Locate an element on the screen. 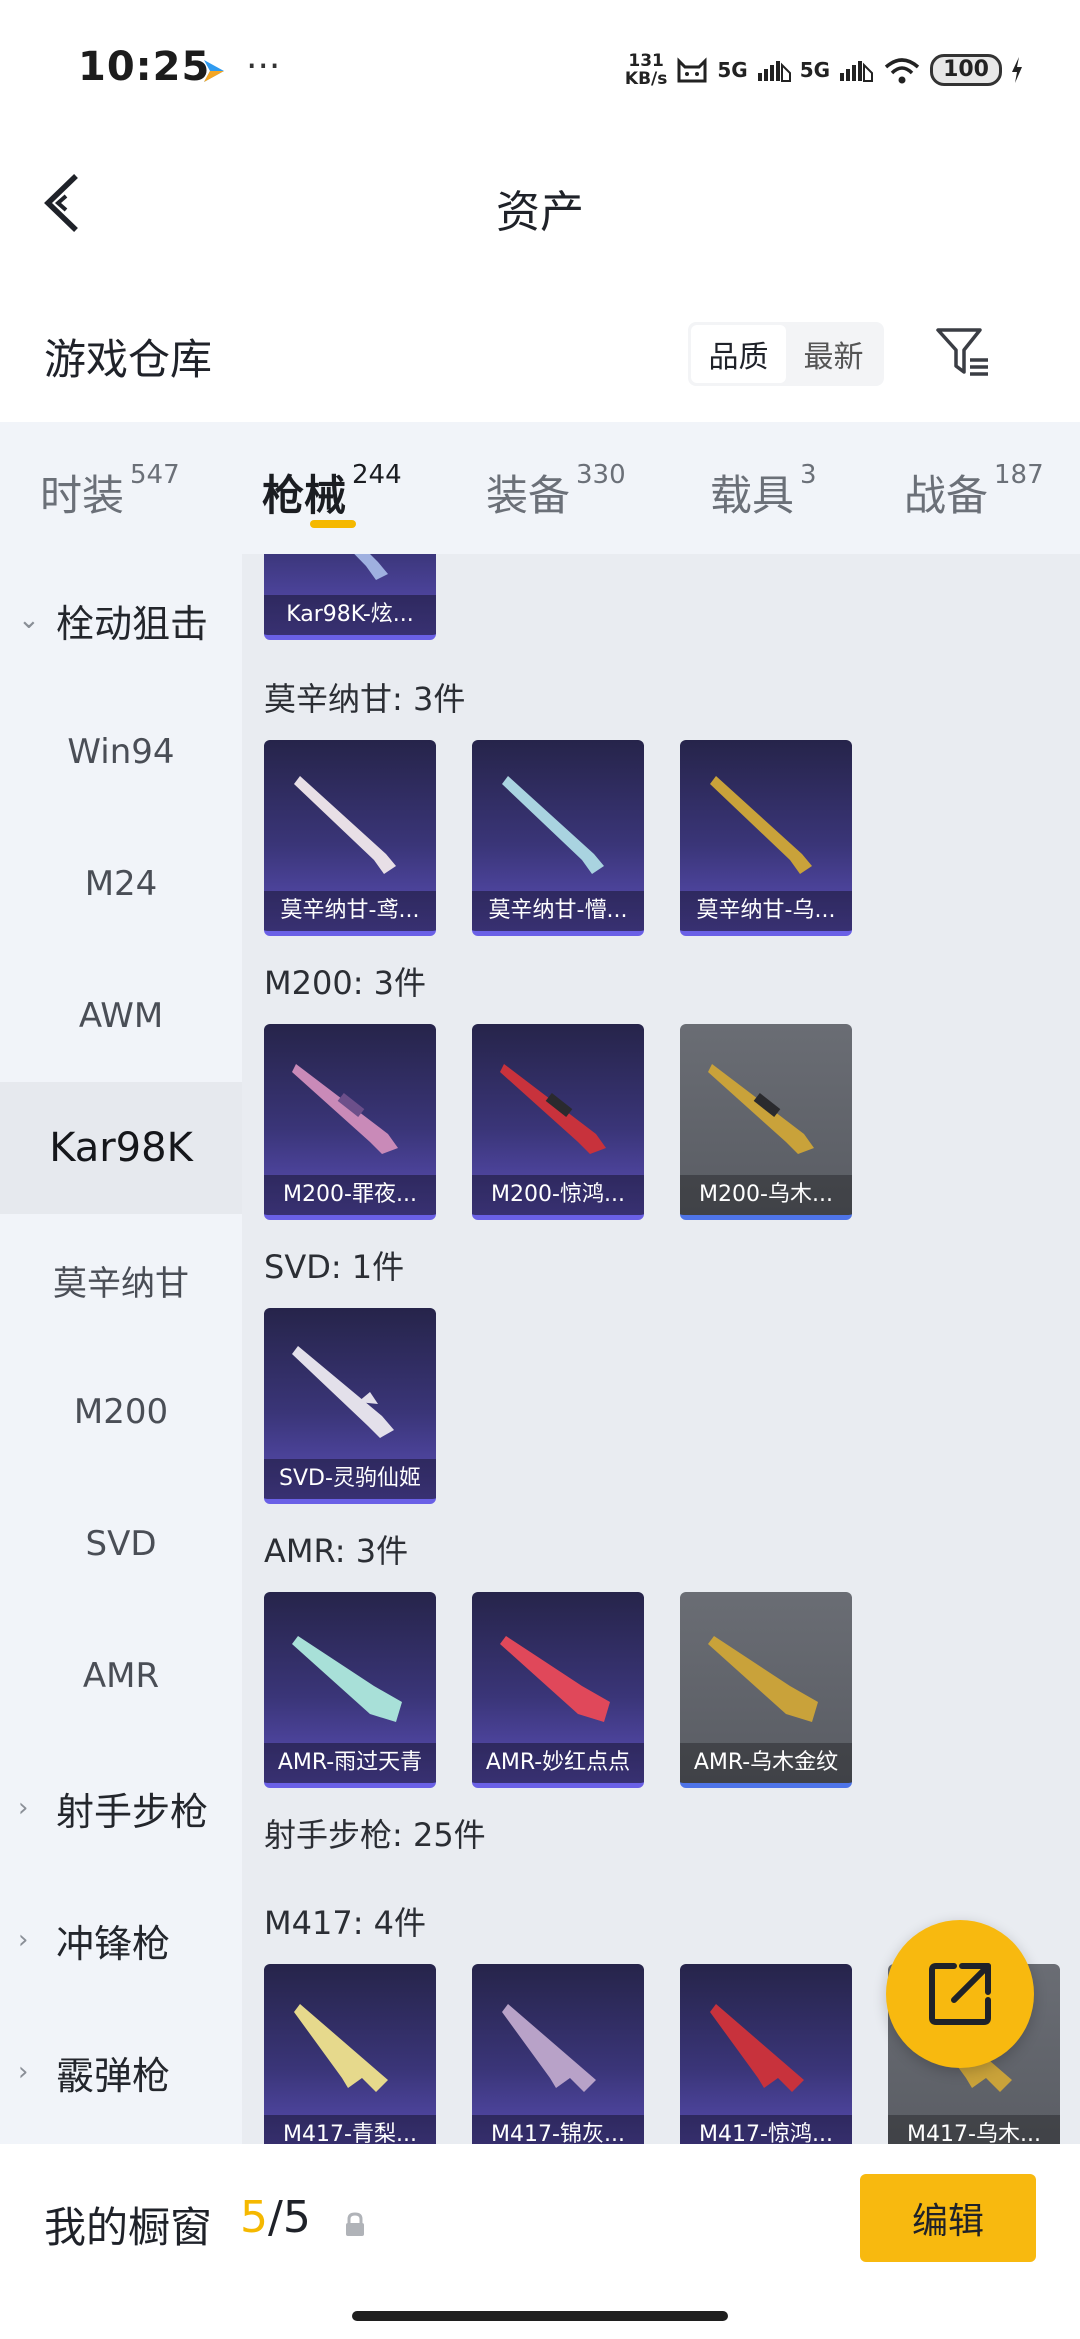 Image resolution: width=1080 pixels, height=2339 pixels. sidebar-group-bolt-action: ⌄ 栓动狙击 is located at coordinates (121, 620).